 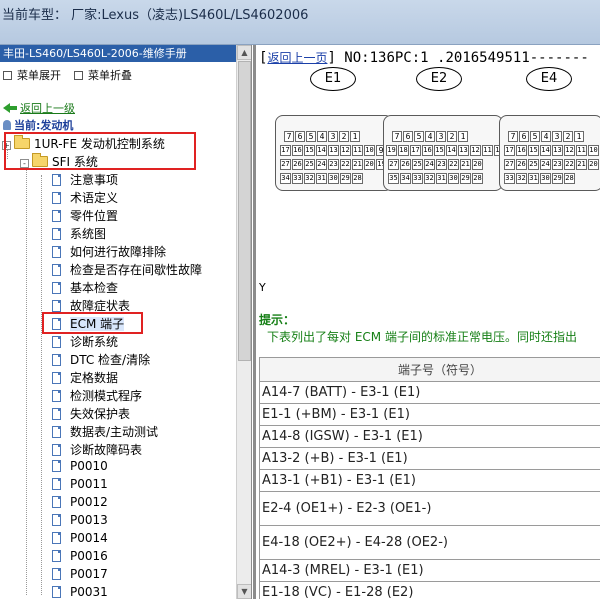 I want to click on tree-item-label: DTC 检查/清除, so click(x=110, y=360).